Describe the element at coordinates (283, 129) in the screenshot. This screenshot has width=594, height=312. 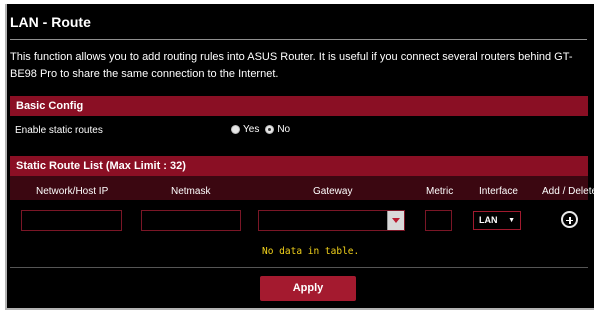
I see `radio-no-label: No` at that location.